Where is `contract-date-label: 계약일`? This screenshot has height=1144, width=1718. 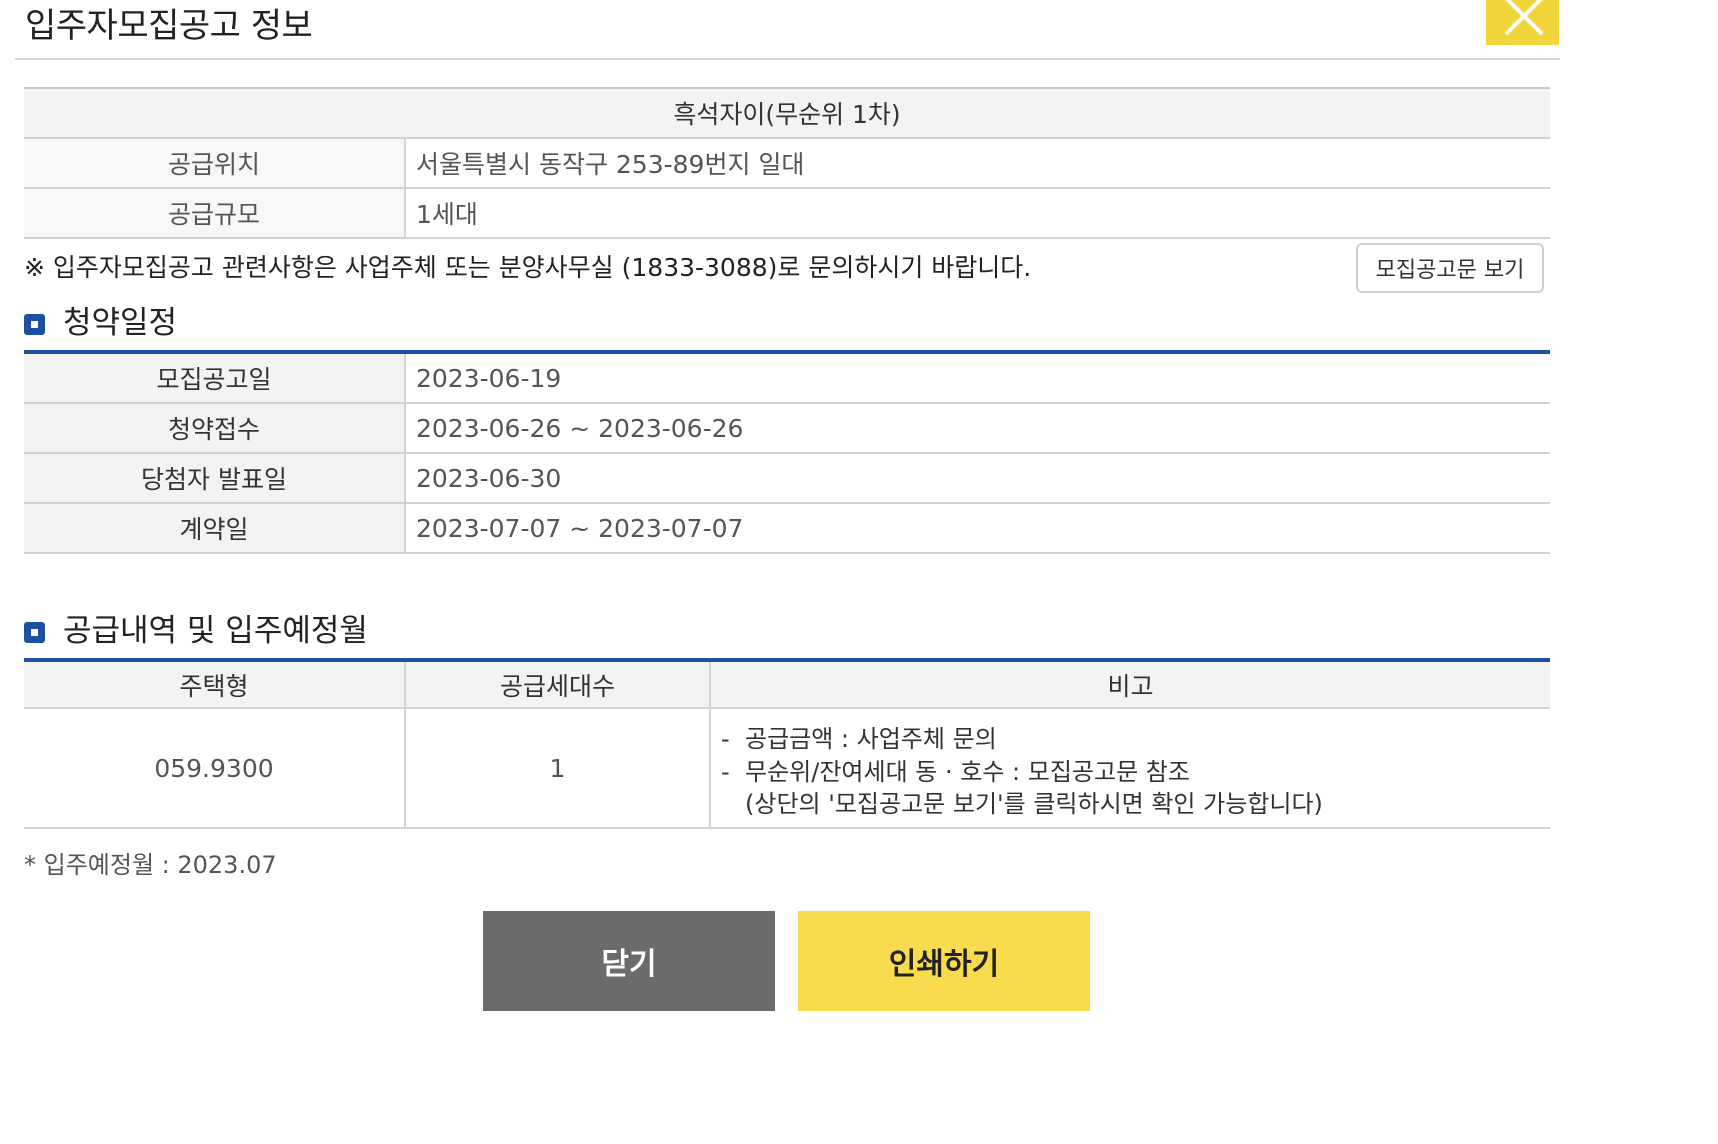
contract-date-label: 계약일 is located at coordinates (215, 528).